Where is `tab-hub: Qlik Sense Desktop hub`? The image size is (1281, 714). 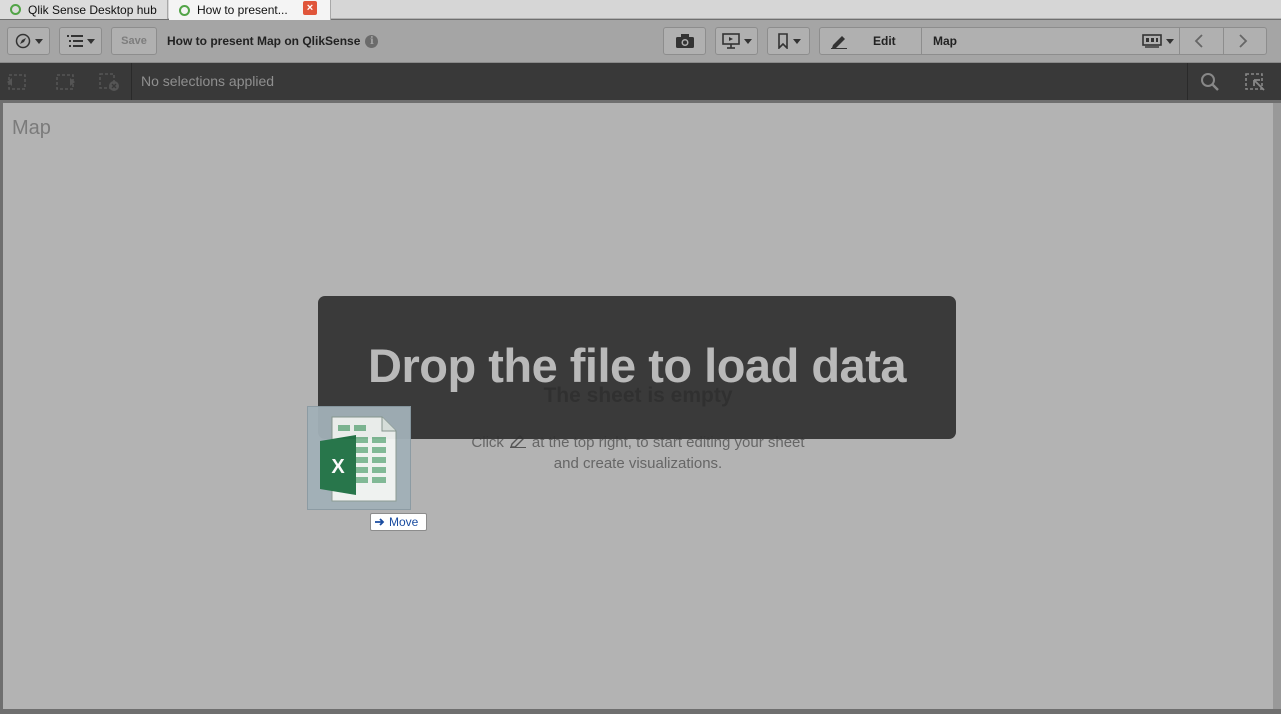
tab-hub: Qlik Sense Desktop hub is located at coordinates (84, 9).